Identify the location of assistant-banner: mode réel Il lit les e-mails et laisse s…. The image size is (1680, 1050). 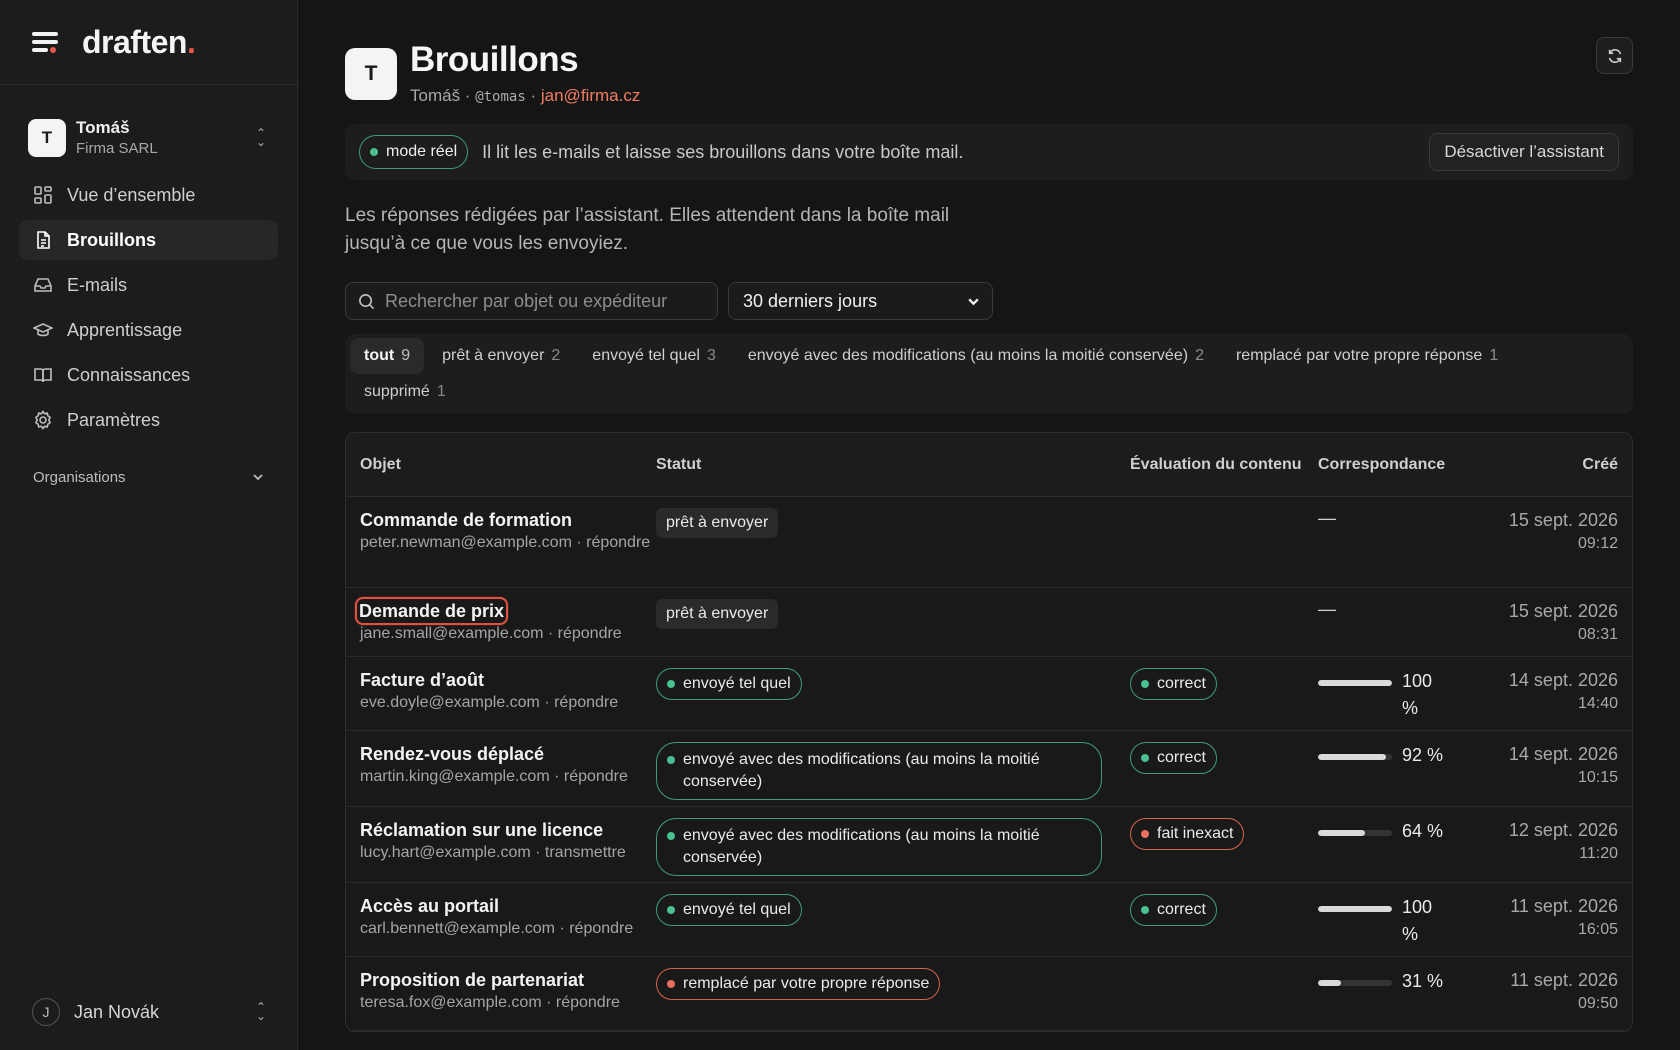
(989, 152).